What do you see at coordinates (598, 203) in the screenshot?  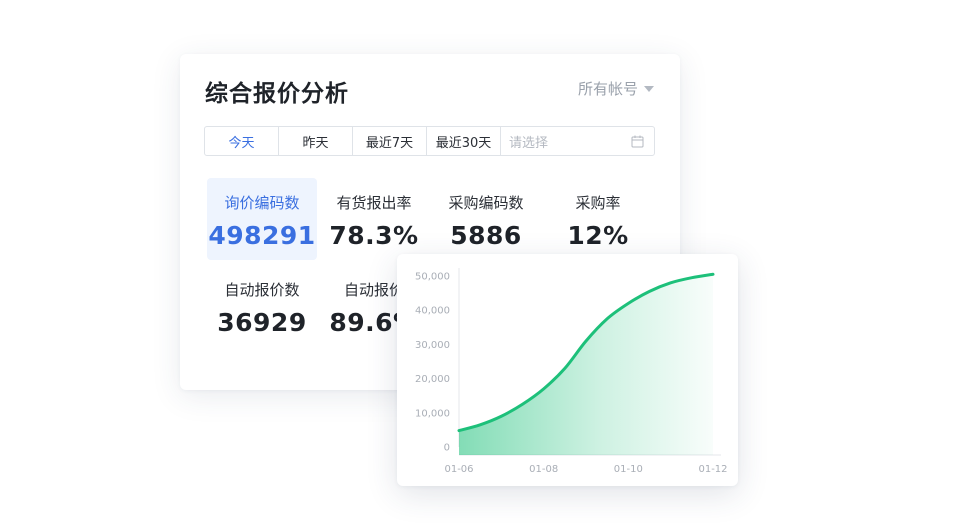 I see `stat-label: 采购率` at bounding box center [598, 203].